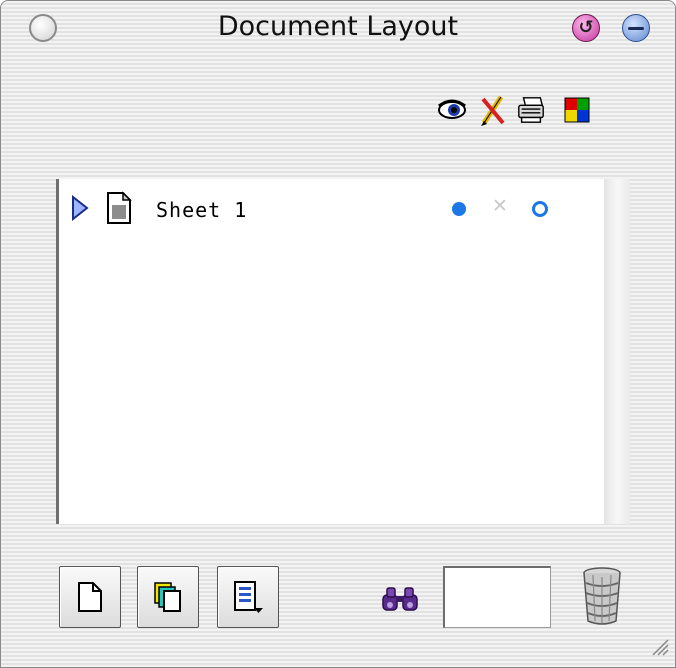 This screenshot has height=668, width=676. Describe the element at coordinates (400, 601) in the screenshot. I see `binoculars-icon` at that location.